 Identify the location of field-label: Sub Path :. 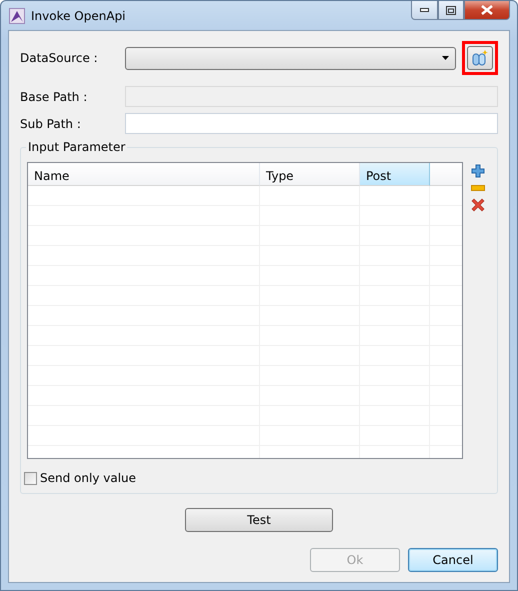
(51, 123).